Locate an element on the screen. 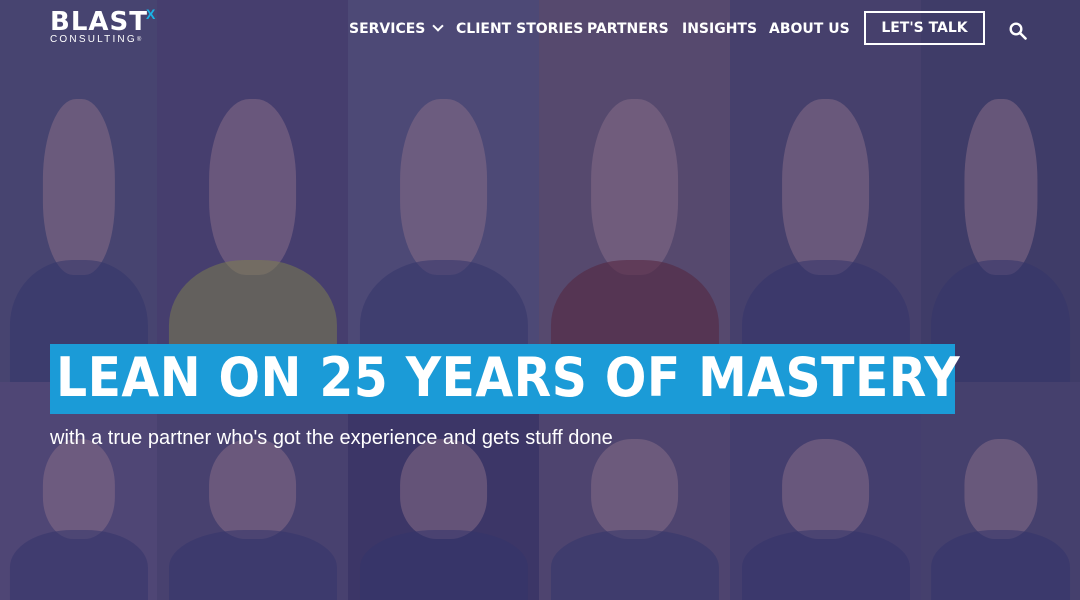 Image resolution: width=1080 pixels, height=600 pixels. nav-item-insights: INSIGHTS is located at coordinates (719, 29).